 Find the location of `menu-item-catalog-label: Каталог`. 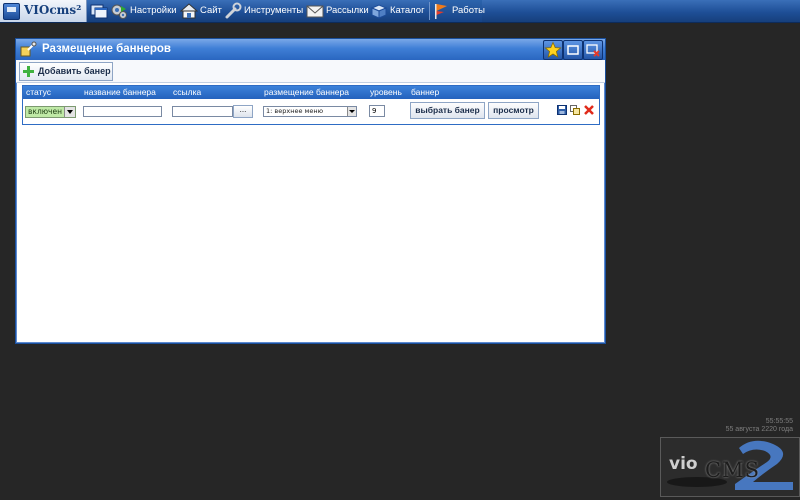

menu-item-catalog-label: Каталог is located at coordinates (407, 10).